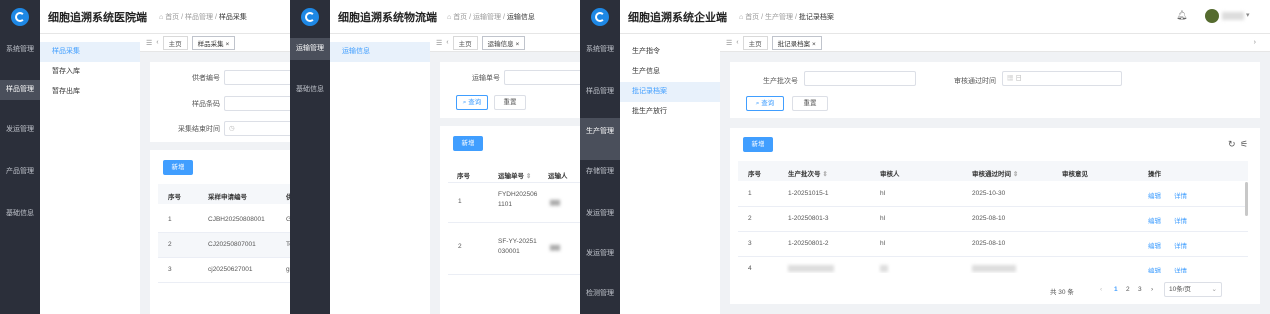 Image resolution: width=1270 pixels, height=314 pixels. What do you see at coordinates (514, 202) in the screenshot?
I see `table-row: 1 FYDH202506 1101 ▆▆` at bounding box center [514, 202].